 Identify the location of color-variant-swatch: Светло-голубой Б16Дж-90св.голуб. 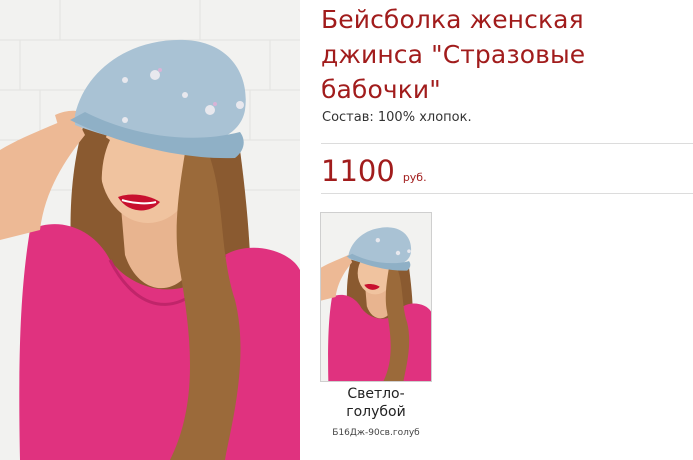
(376, 325).